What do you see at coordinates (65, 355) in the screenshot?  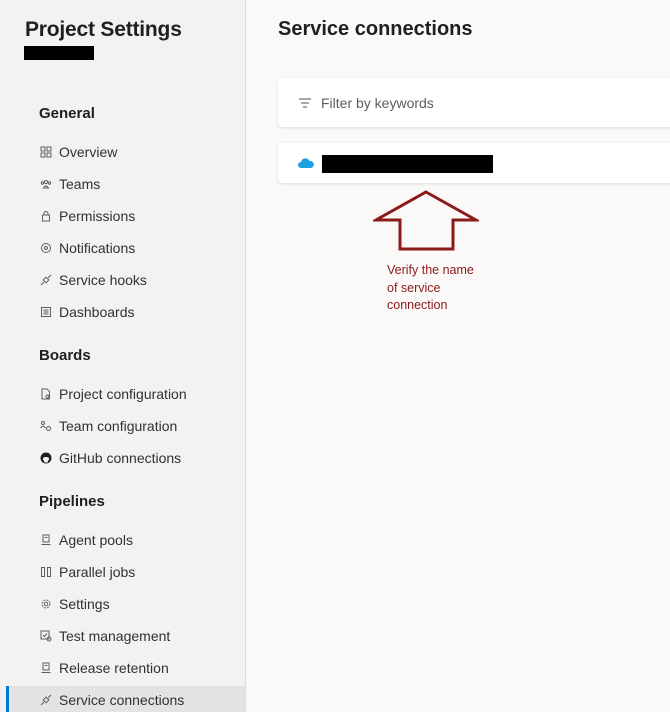 I see `section-header-boards: Boards` at bounding box center [65, 355].